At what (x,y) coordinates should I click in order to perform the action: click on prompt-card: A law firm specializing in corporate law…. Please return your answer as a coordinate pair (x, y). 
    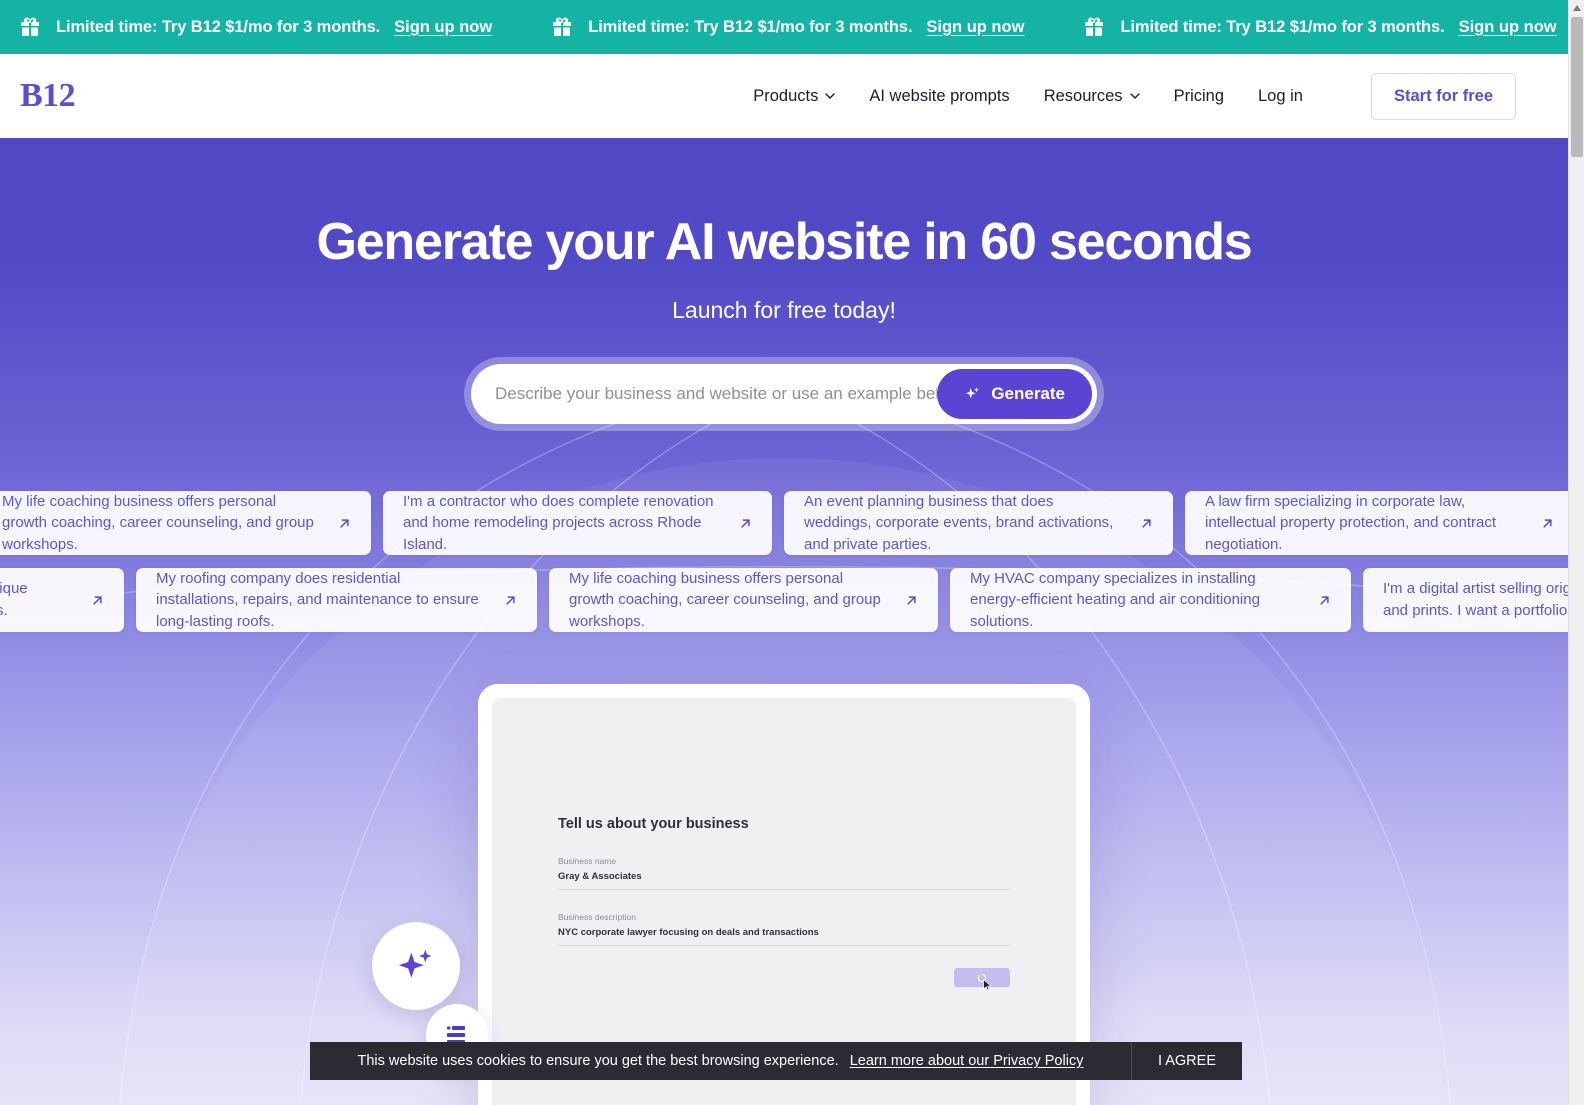
    Looking at the image, I should click on (1376, 523).